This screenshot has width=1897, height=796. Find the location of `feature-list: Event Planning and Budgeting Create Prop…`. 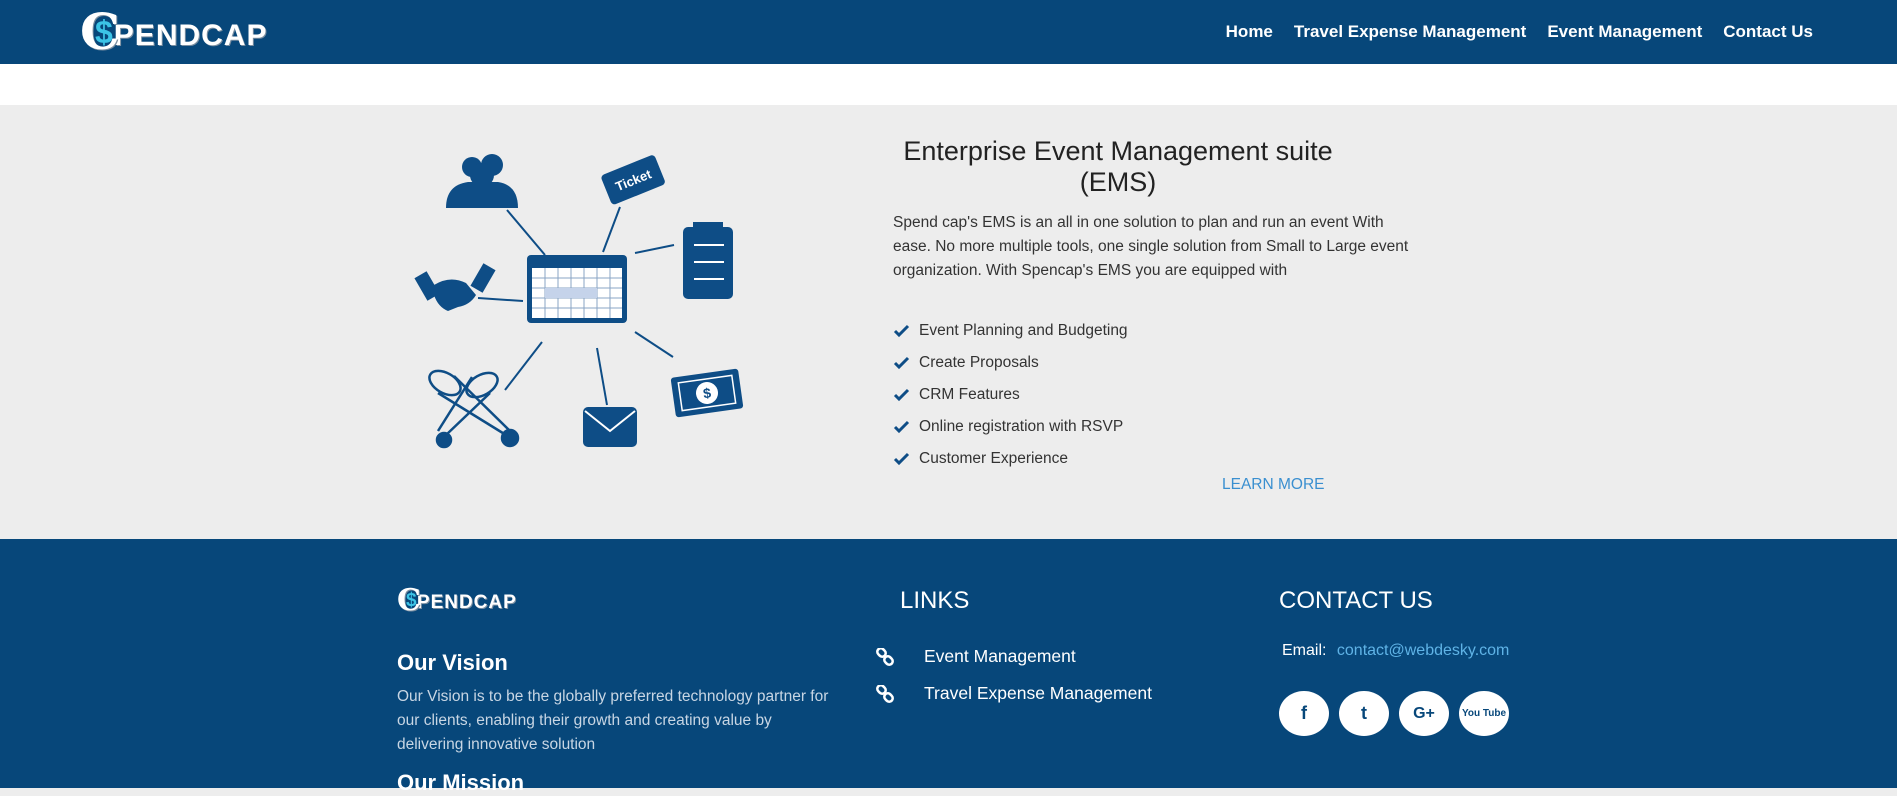

feature-list: Event Planning and Budgeting Create Prop… is located at coordinates (1010, 395).